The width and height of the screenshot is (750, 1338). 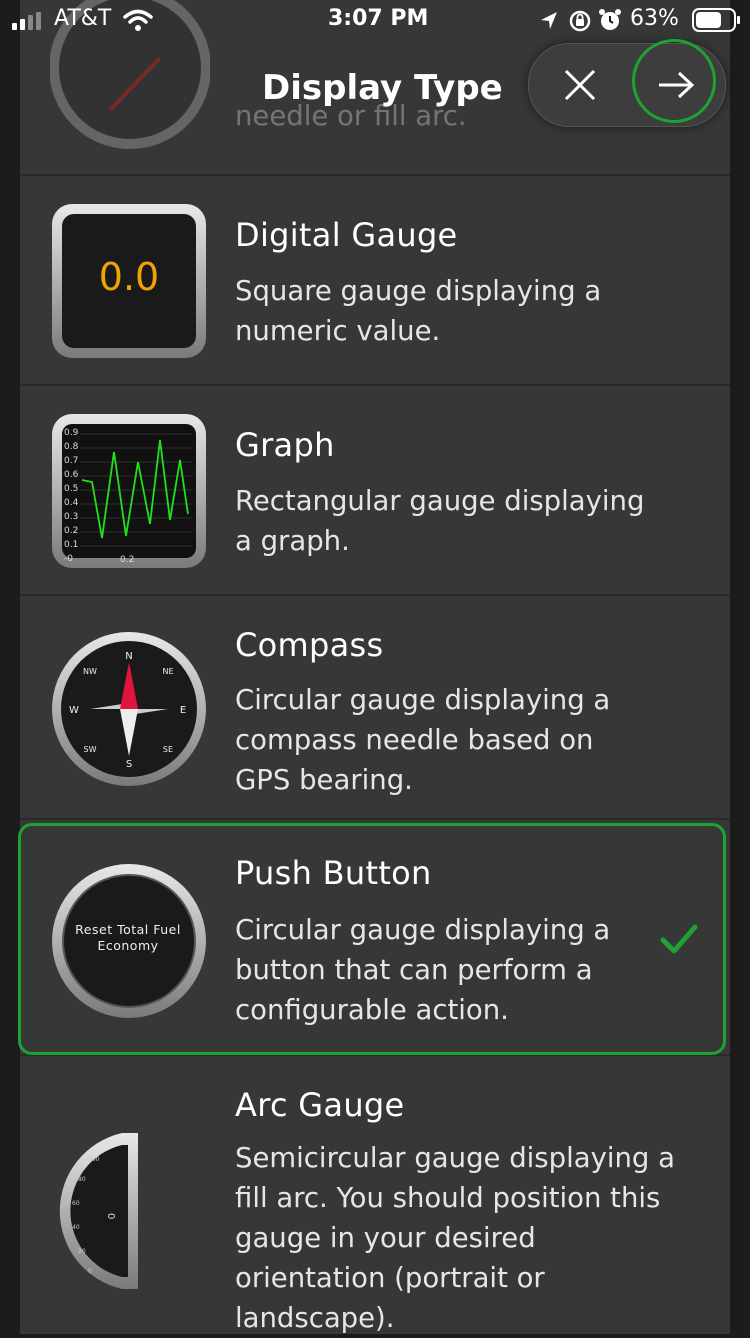 I want to click on rotation-lock-icon, so click(x=580, y=21).